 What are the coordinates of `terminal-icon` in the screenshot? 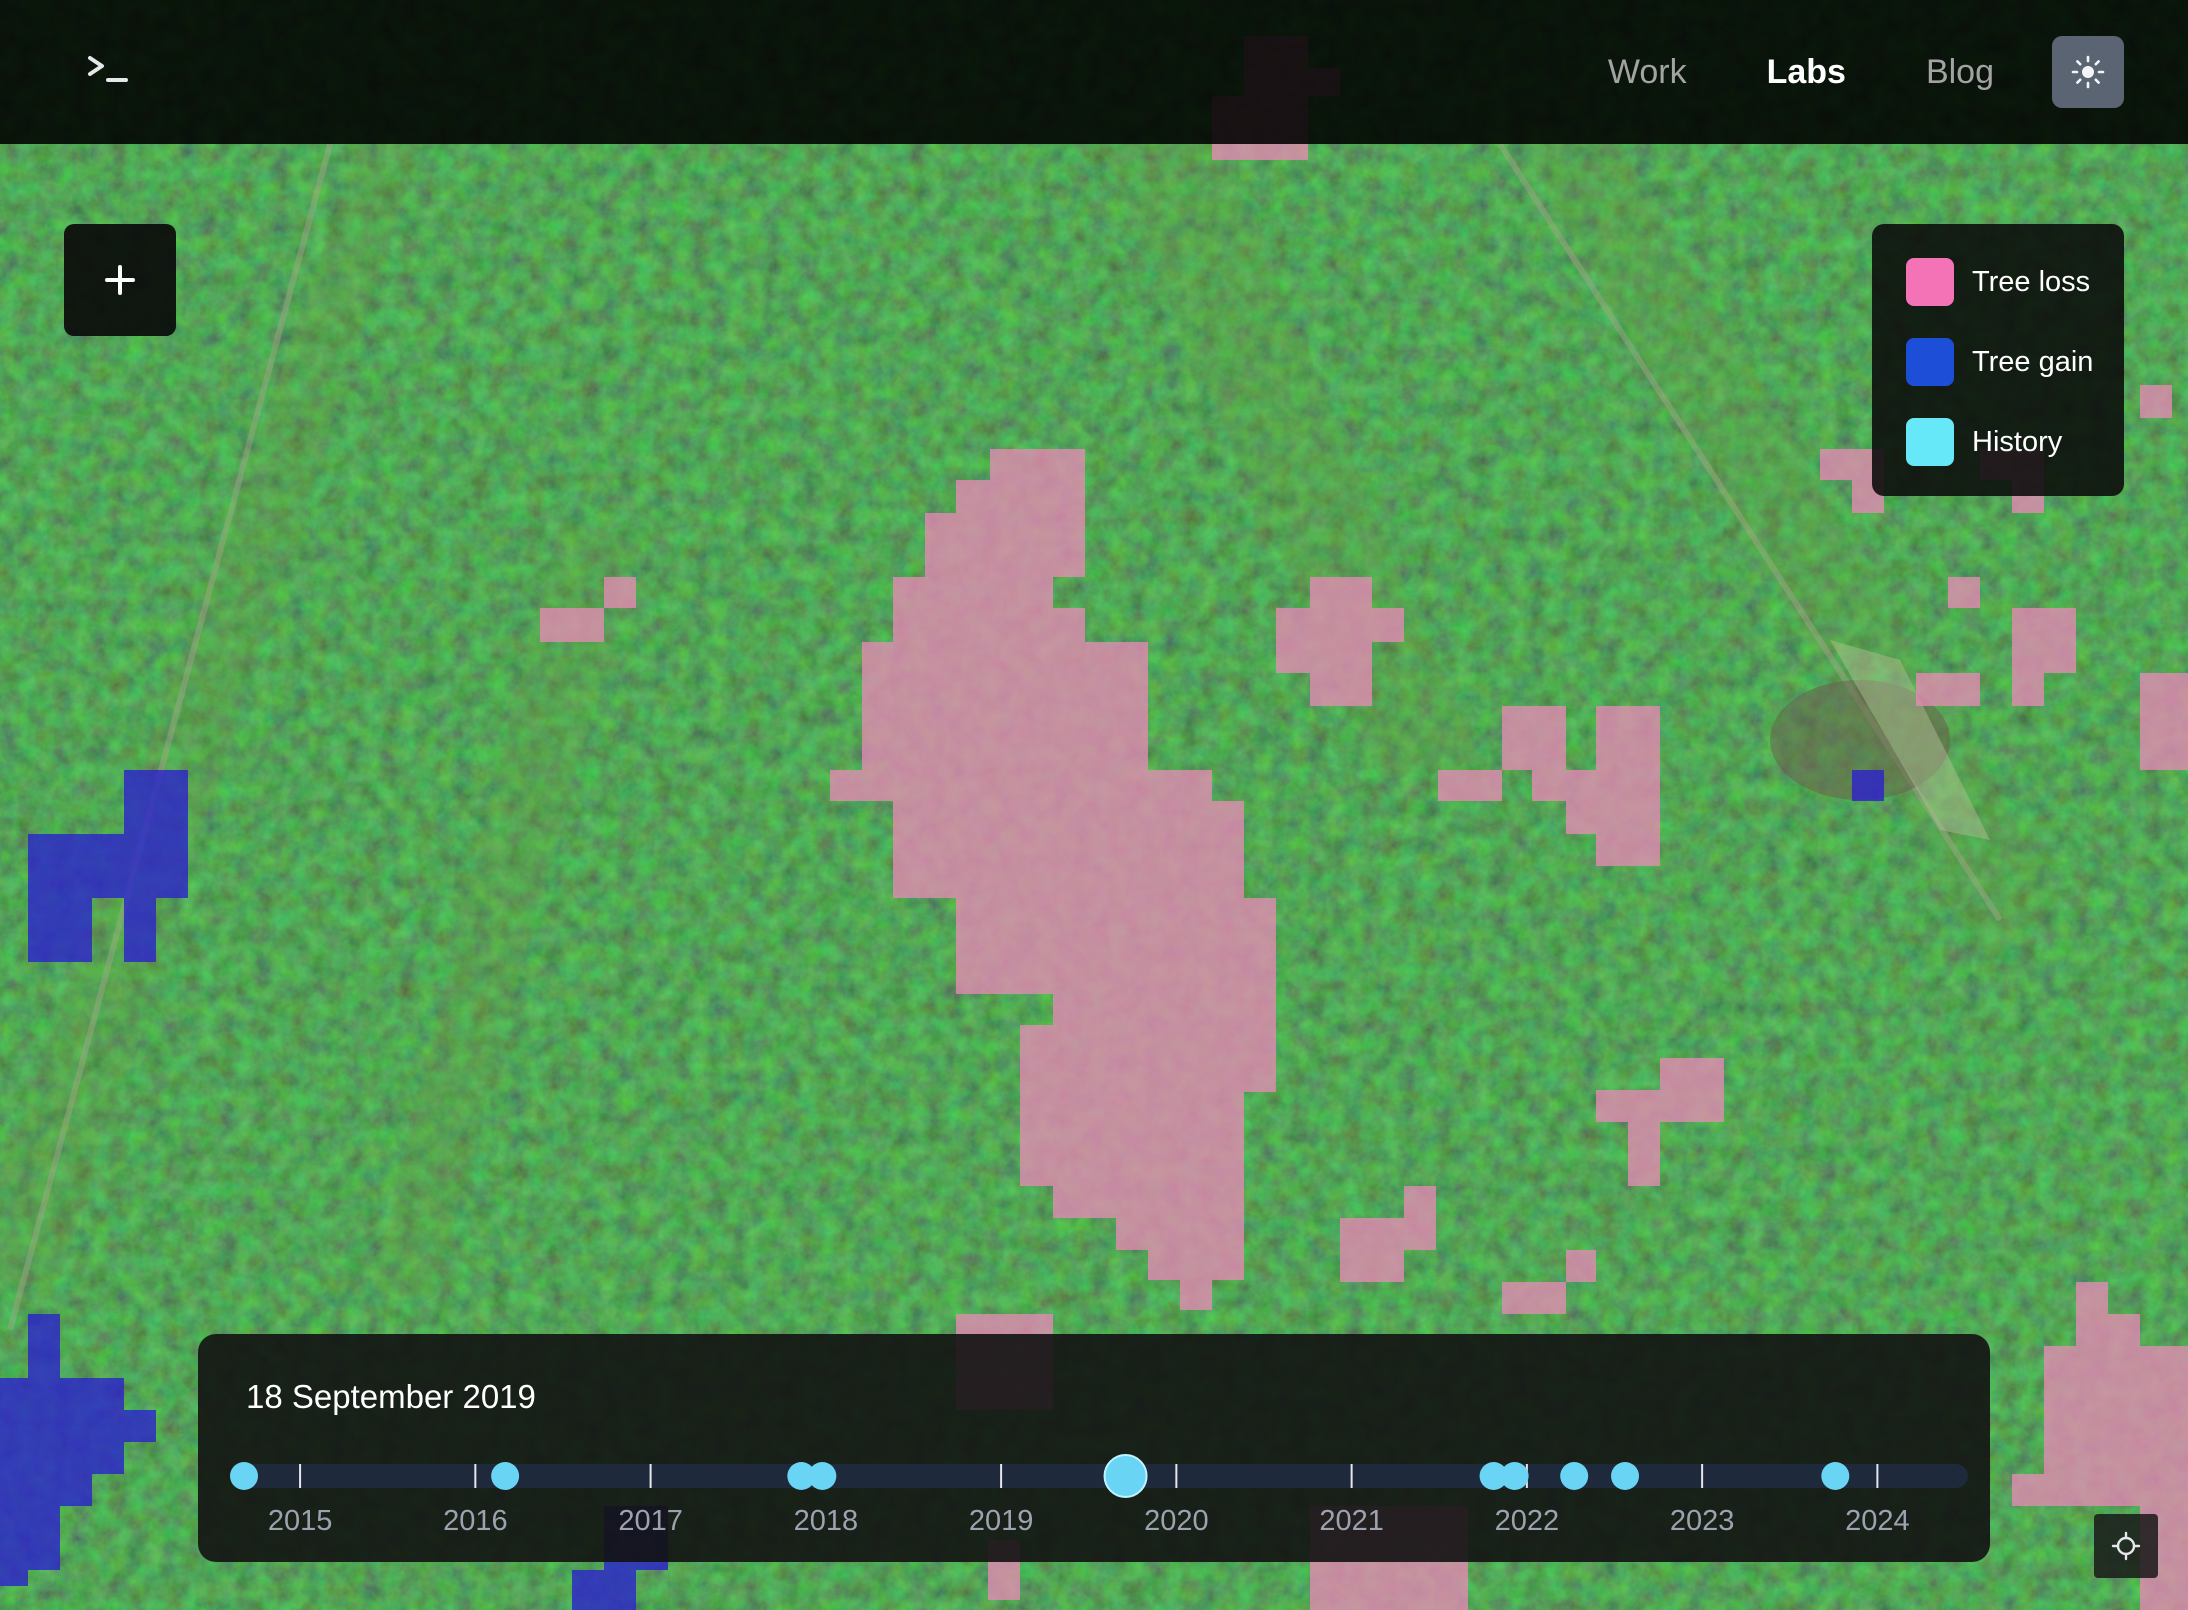 It's located at (109, 71).